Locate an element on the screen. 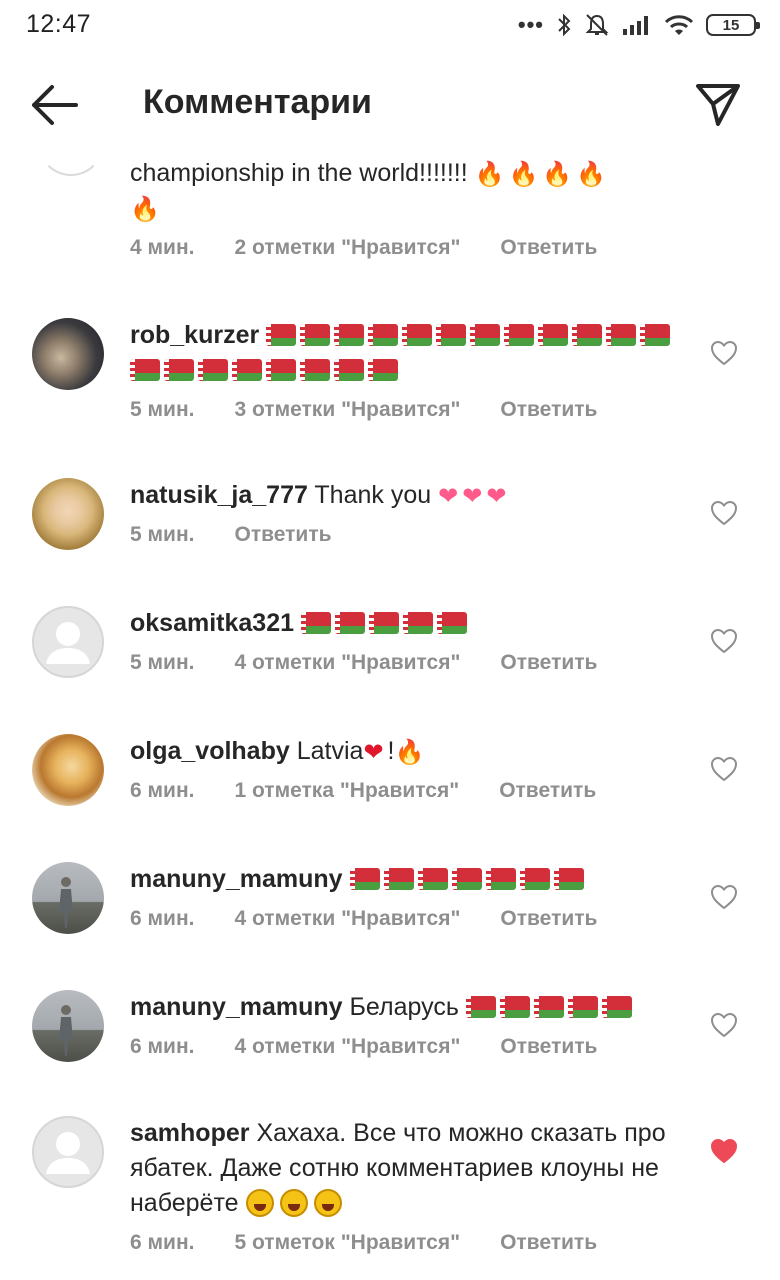 This screenshot has height=1280, width=780. likes-count: 2 отметки "Нравится" is located at coordinates (347, 248).